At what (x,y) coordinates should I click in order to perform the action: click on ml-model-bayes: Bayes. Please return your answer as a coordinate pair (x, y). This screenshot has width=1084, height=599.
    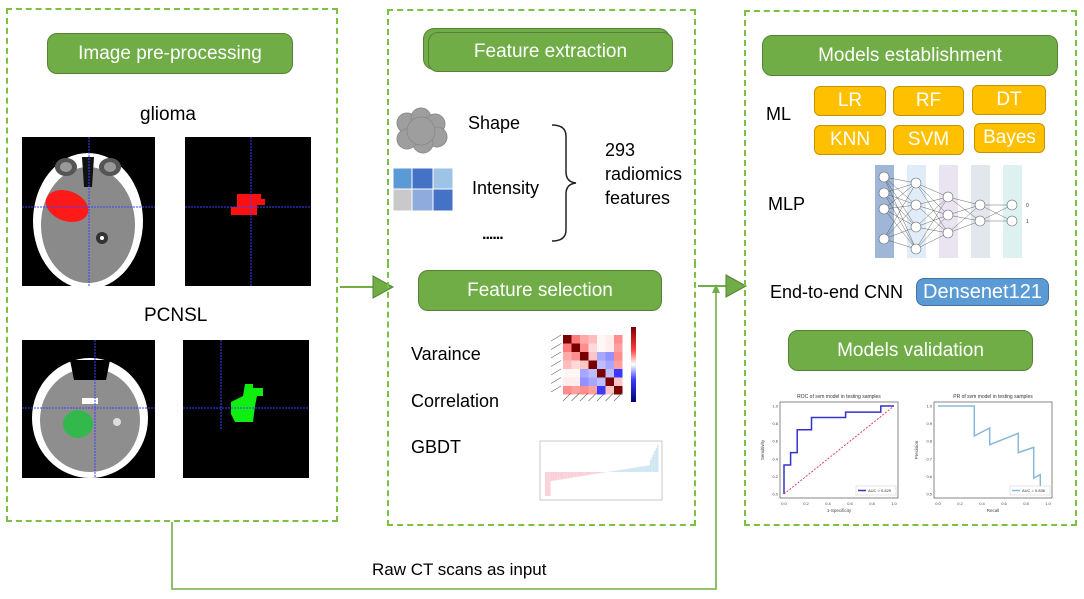
    Looking at the image, I should click on (1009, 138).